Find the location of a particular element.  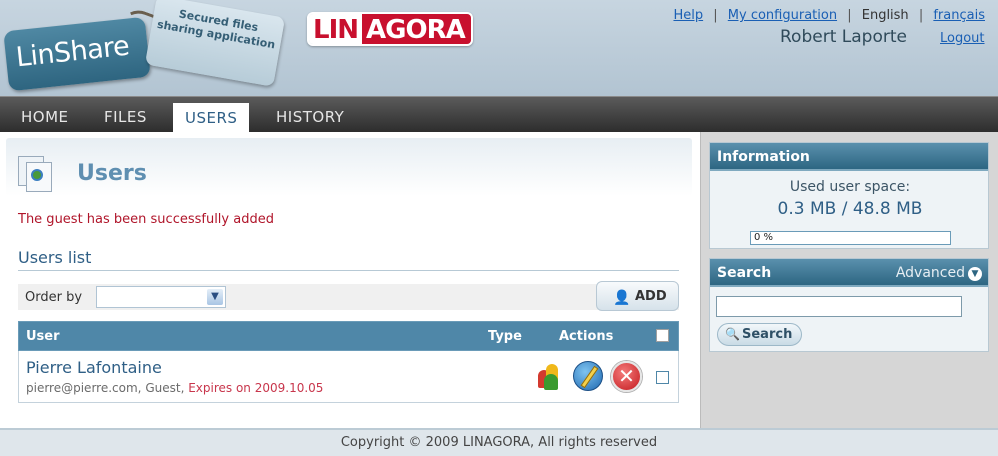

add-user-button: 👤 ADD is located at coordinates (637, 296).